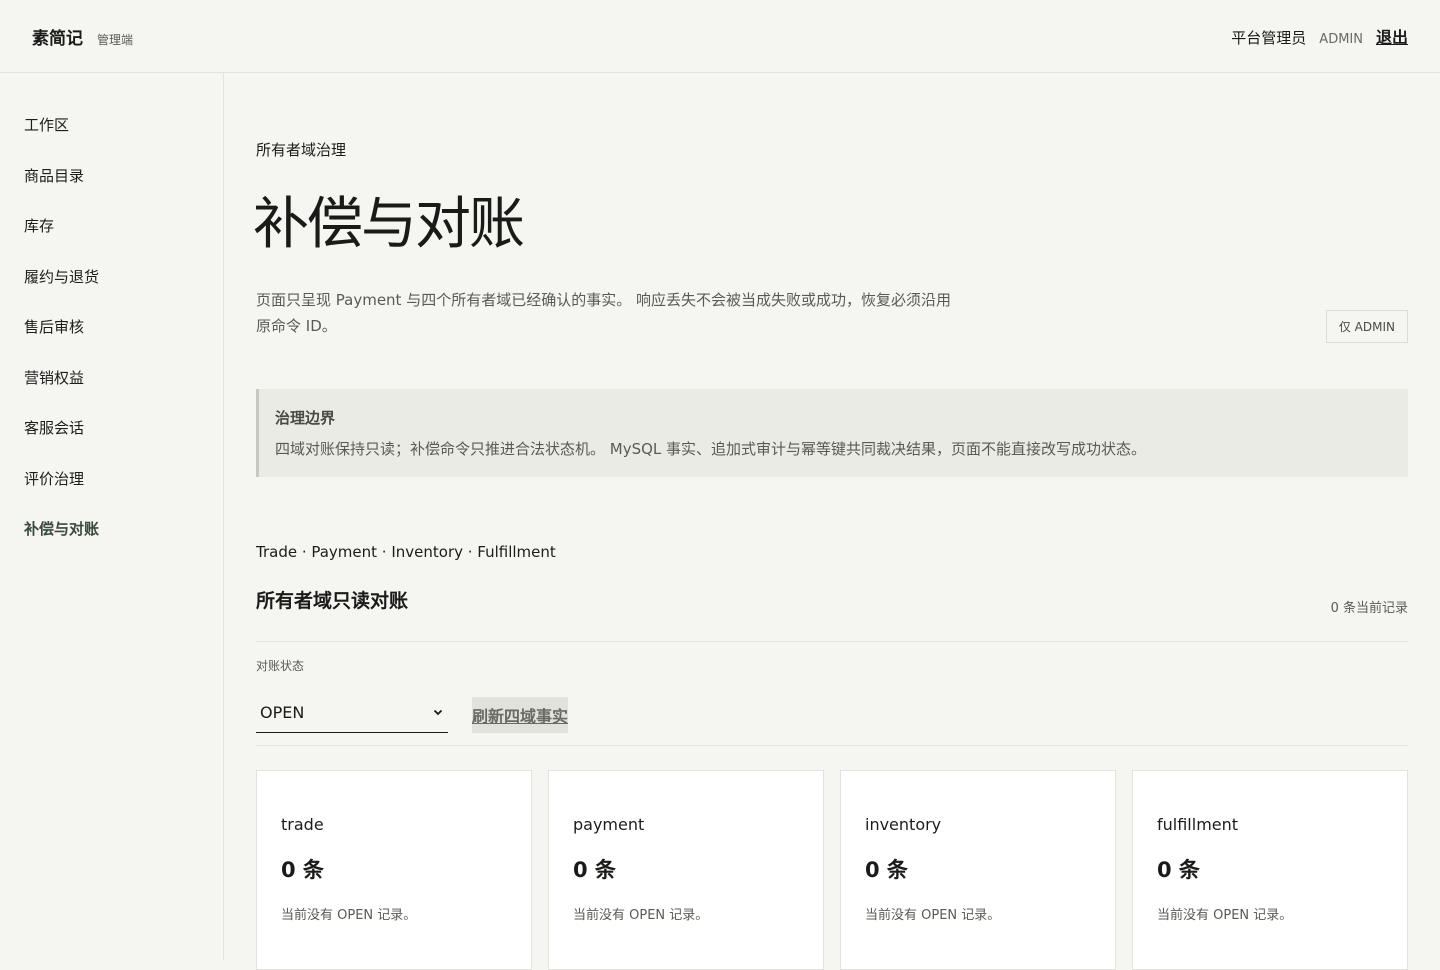 The height and width of the screenshot is (970, 1440). What do you see at coordinates (111, 340) in the screenshot?
I see `sidebar-item-aftersales-review: 售后审核` at bounding box center [111, 340].